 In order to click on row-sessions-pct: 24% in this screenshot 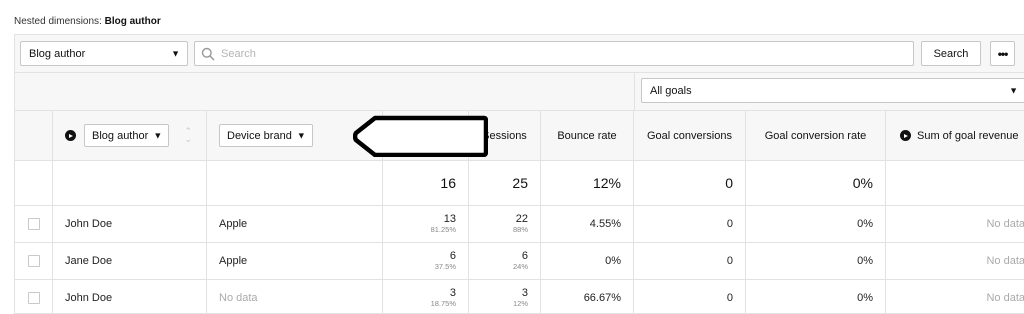, I will do `click(520, 267)`.